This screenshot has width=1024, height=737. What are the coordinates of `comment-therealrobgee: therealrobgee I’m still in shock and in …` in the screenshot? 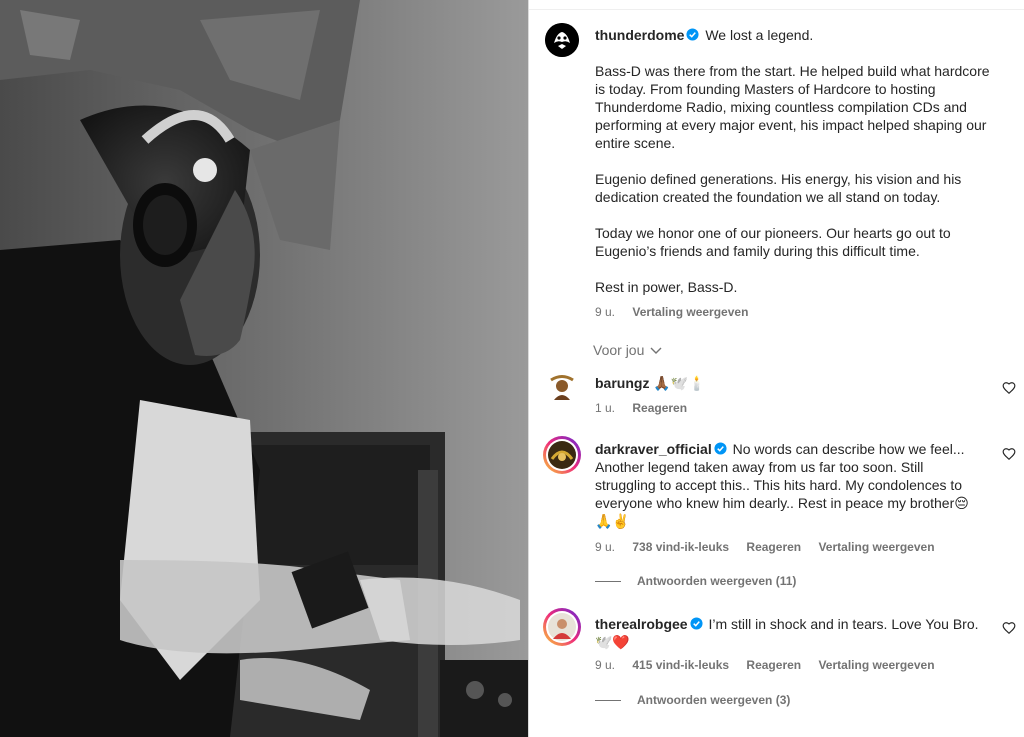 It's located at (790, 633).